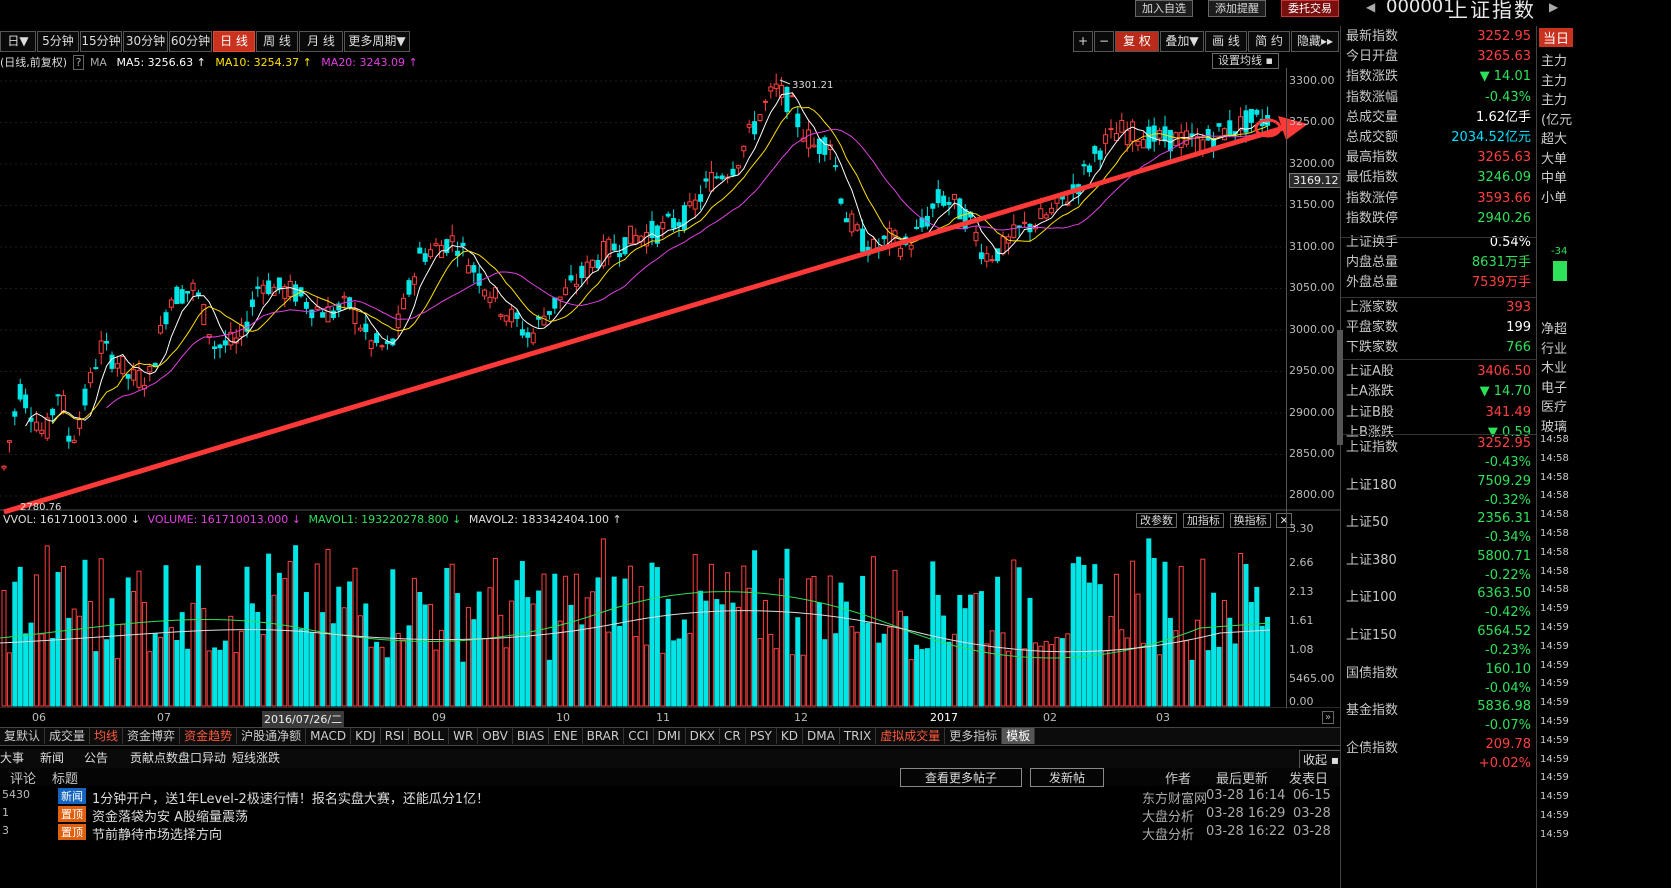 Image resolution: width=1671 pixels, height=888 pixels. What do you see at coordinates (1237, 8) in the screenshot?
I see `add-alert-button: 添加提醒` at bounding box center [1237, 8].